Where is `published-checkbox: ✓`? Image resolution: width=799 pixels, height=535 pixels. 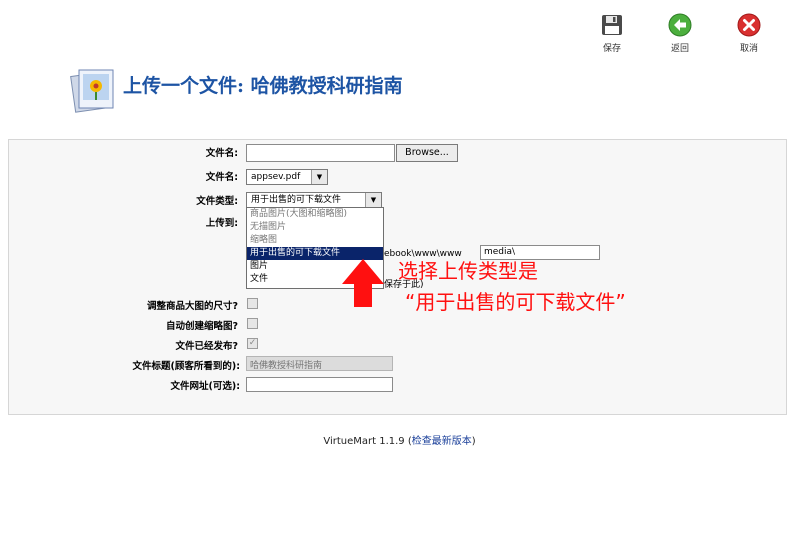
published-checkbox: ✓ is located at coordinates (252, 343).